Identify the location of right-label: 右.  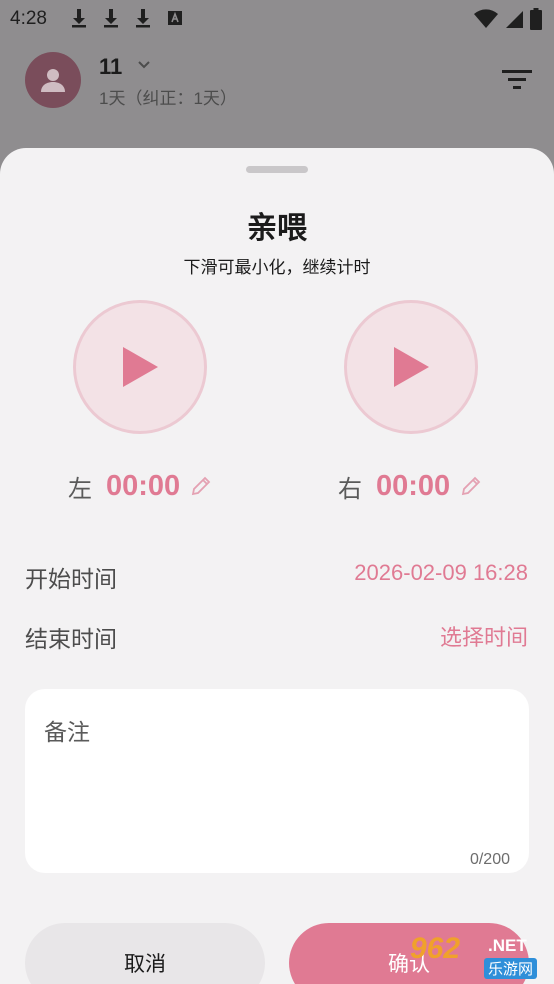
(350, 489).